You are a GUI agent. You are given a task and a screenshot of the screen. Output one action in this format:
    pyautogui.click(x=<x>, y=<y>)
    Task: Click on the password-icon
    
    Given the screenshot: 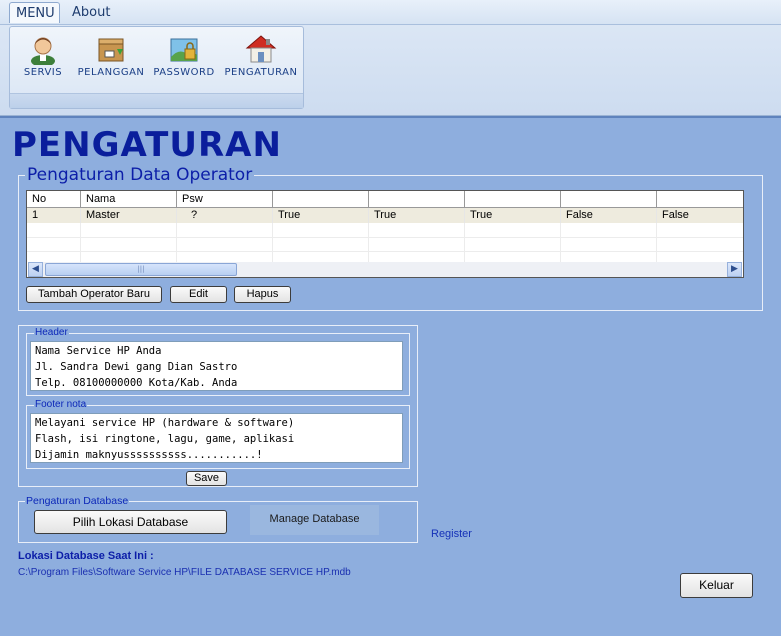 What is the action you would take?
    pyautogui.click(x=184, y=49)
    